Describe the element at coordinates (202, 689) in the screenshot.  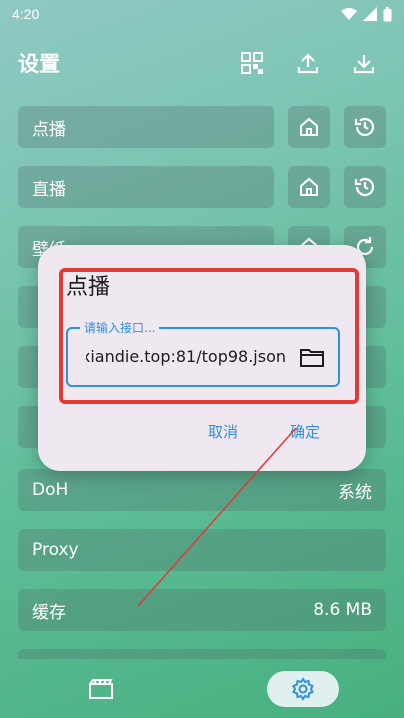
I see `bottom-navigation` at that location.